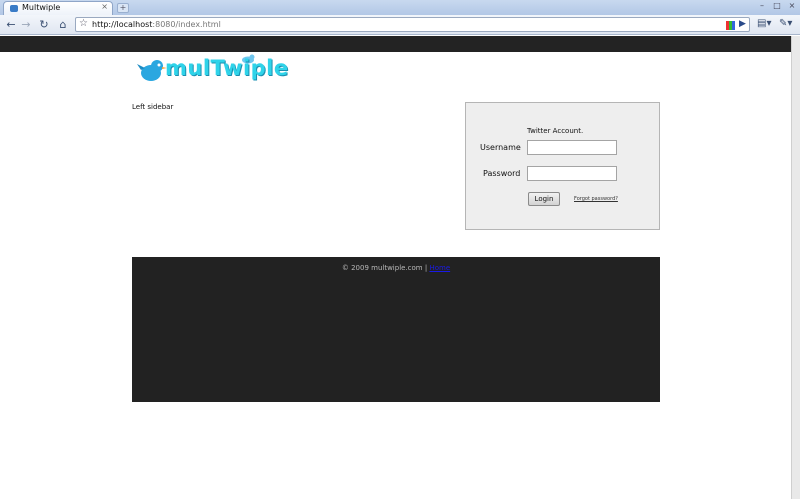 Image resolution: width=800 pixels, height=499 pixels. Describe the element at coordinates (104, 6) in the screenshot. I see `tab-close-icon: ×` at that location.